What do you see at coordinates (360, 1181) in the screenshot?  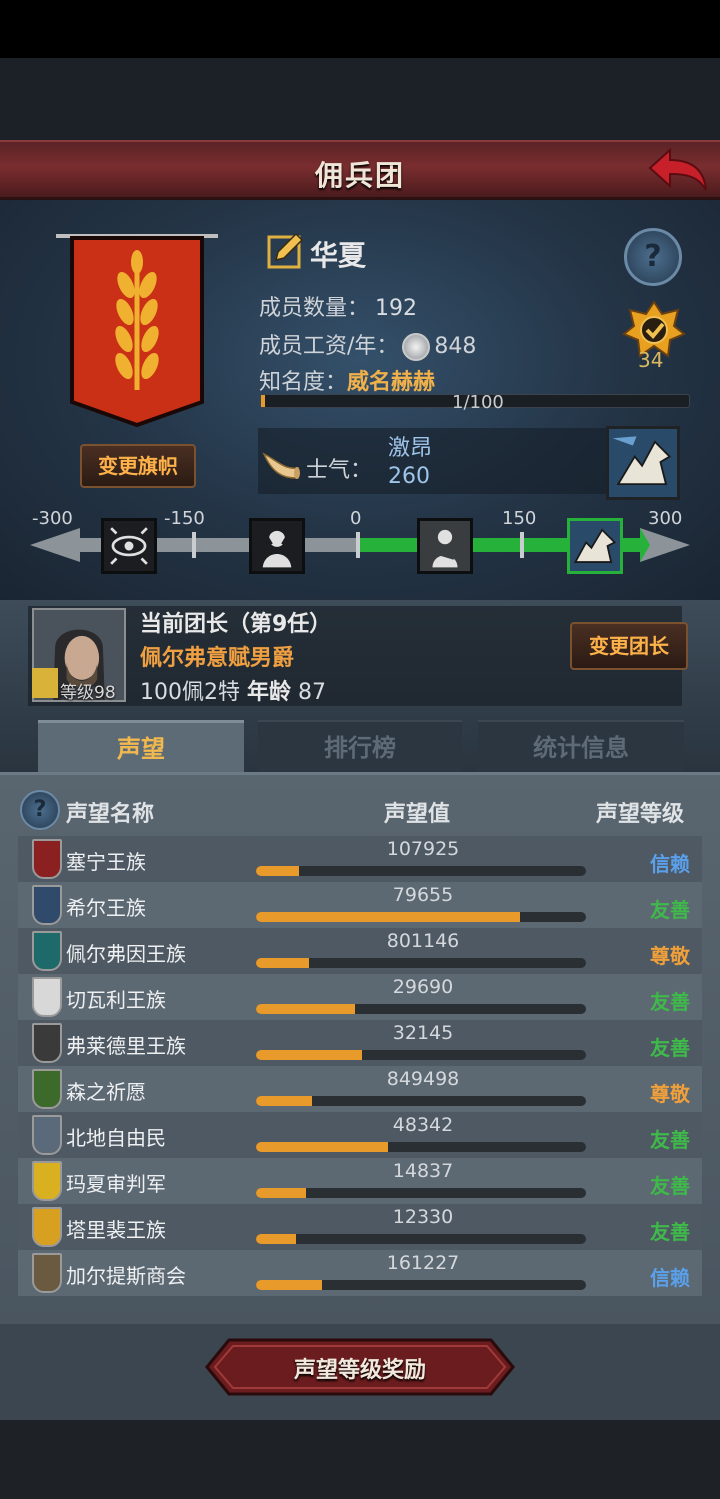 I see `reputation-row: 玛夏审判军 14837 友善` at bounding box center [360, 1181].